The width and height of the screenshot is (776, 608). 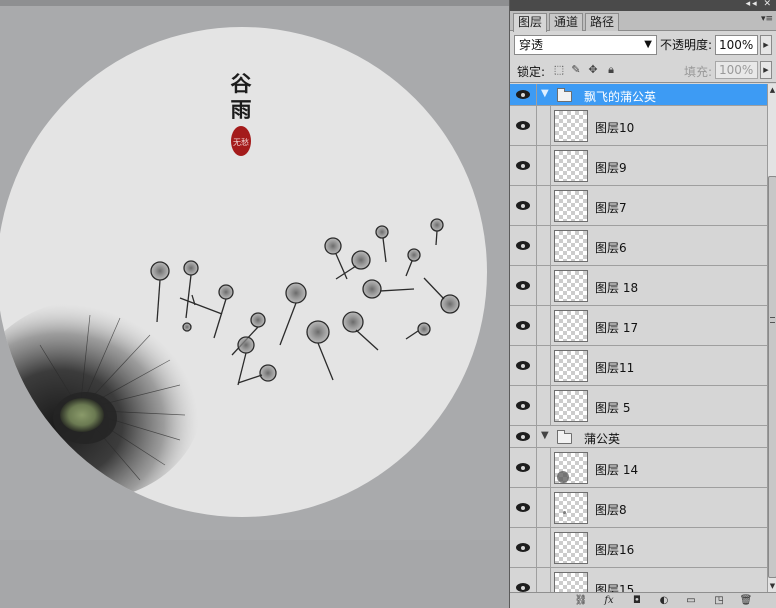 I want to click on tab-channels: 通道, so click(x=566, y=22).